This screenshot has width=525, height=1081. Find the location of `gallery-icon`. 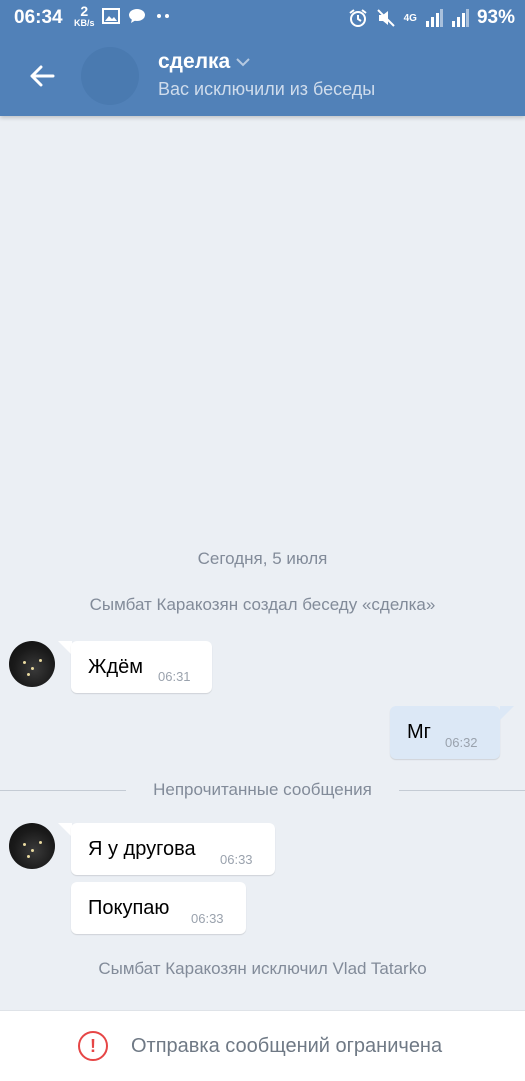

gallery-icon is located at coordinates (111, 16).